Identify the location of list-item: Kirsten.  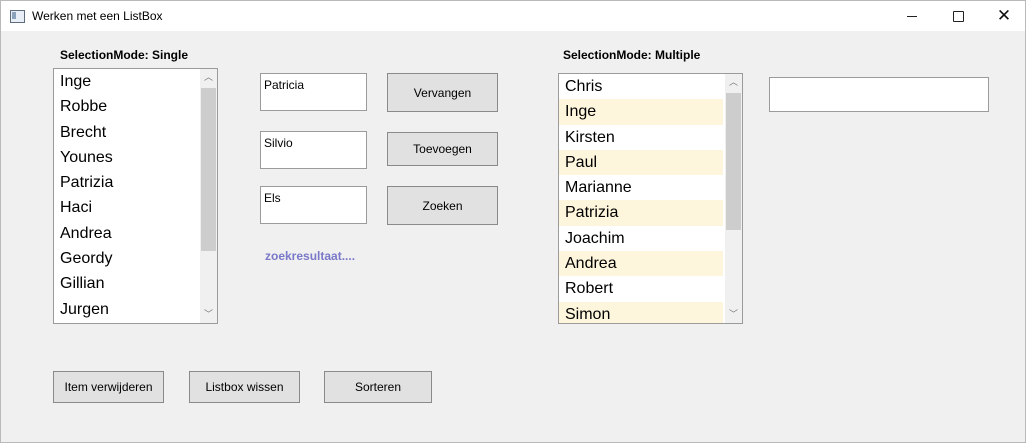
(641, 137).